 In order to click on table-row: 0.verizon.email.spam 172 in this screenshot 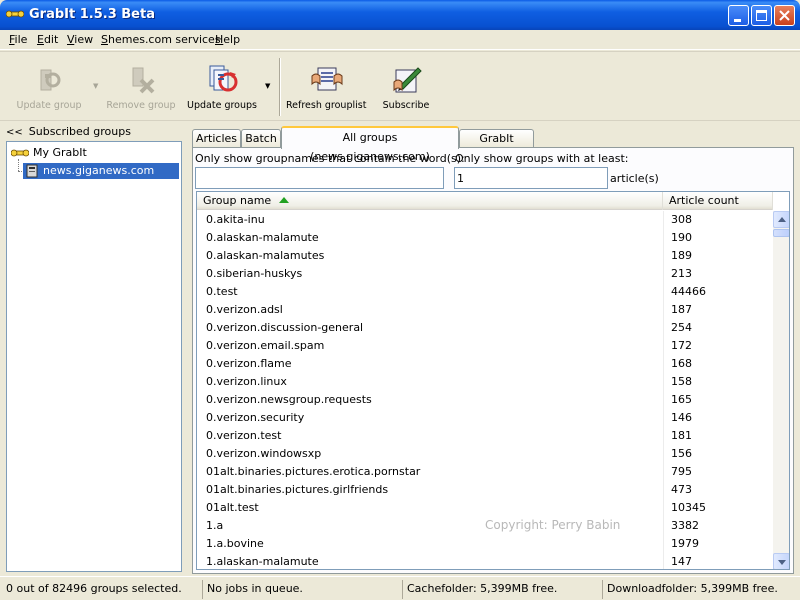, I will do `click(485, 346)`.